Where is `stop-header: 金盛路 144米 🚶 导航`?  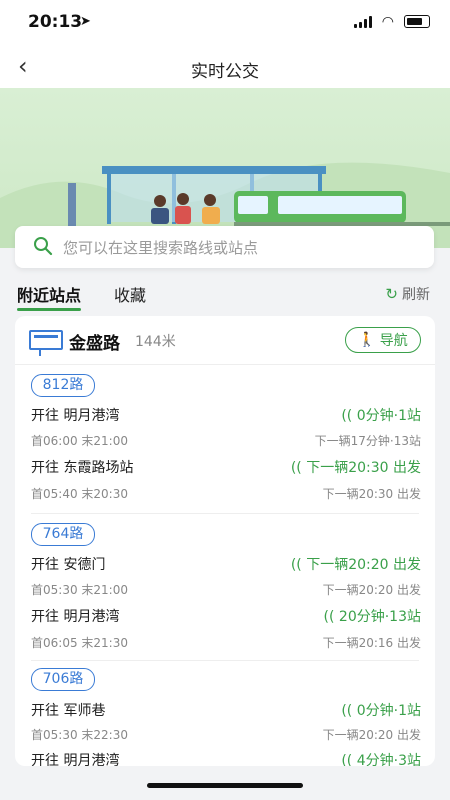
stop-header: 金盛路 144米 🚶 导航 is located at coordinates (225, 340).